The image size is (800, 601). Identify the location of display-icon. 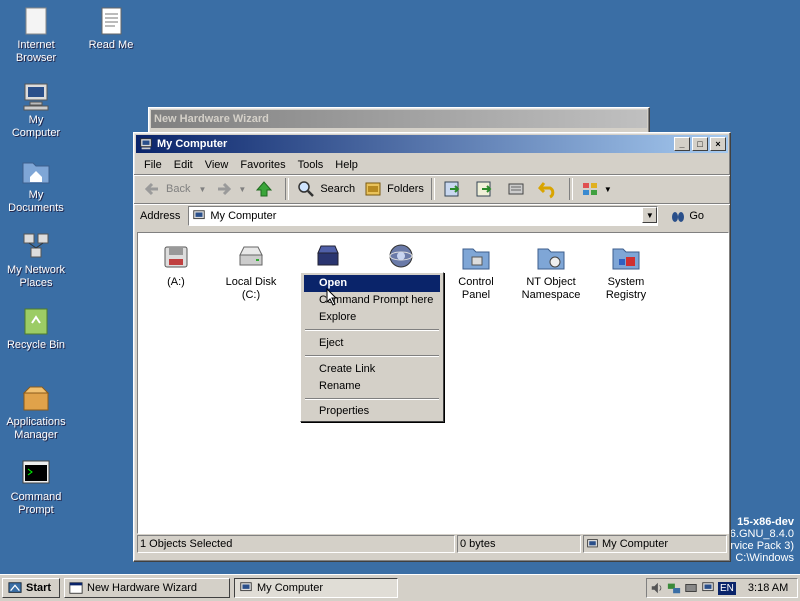
(708, 588).